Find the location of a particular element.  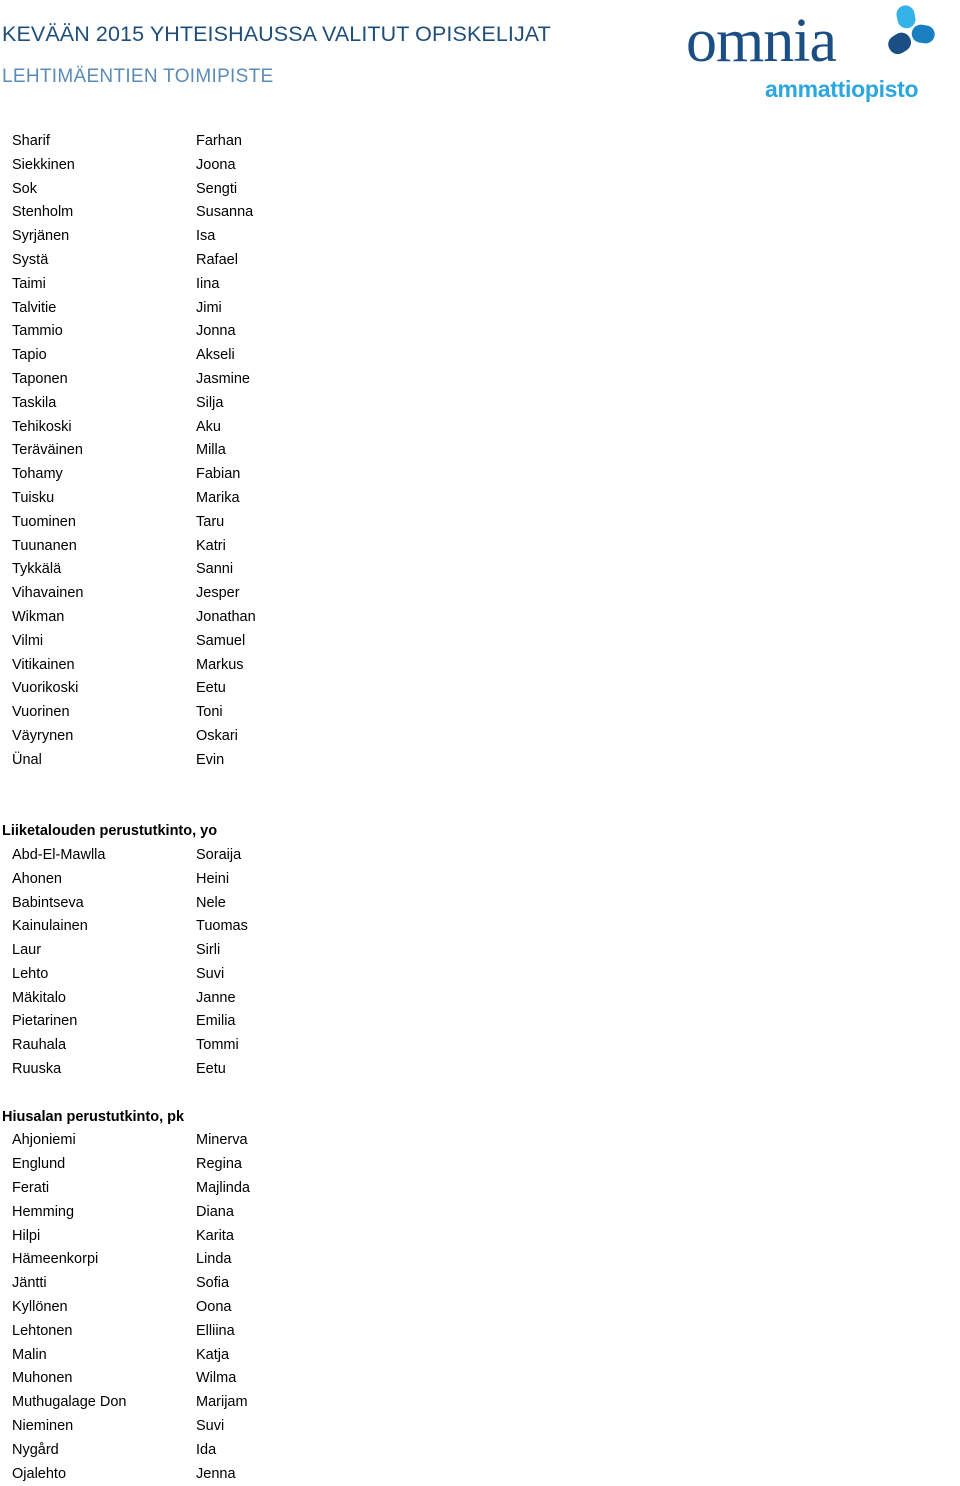

student-last-name: Kyllönen is located at coordinates (40, 1307).